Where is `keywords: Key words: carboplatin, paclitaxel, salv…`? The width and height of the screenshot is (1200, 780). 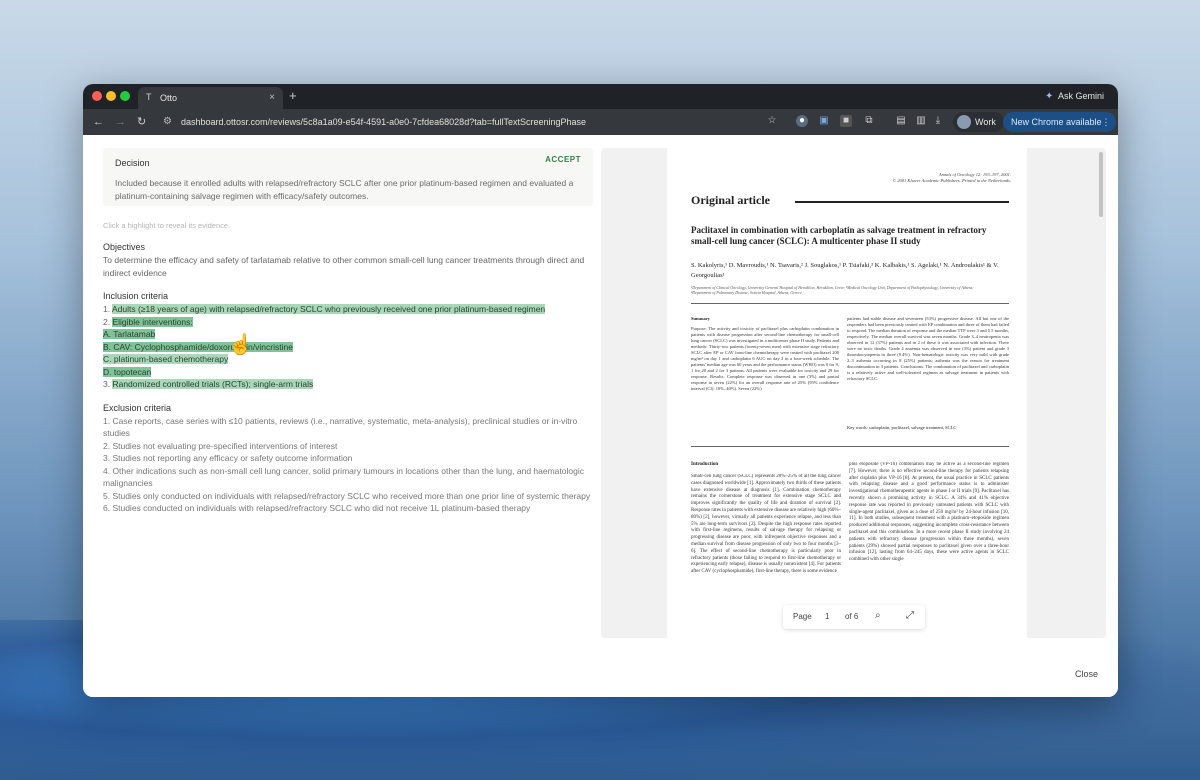 keywords: Key words: carboplatin, paclitaxel, salv… is located at coordinates (902, 427).